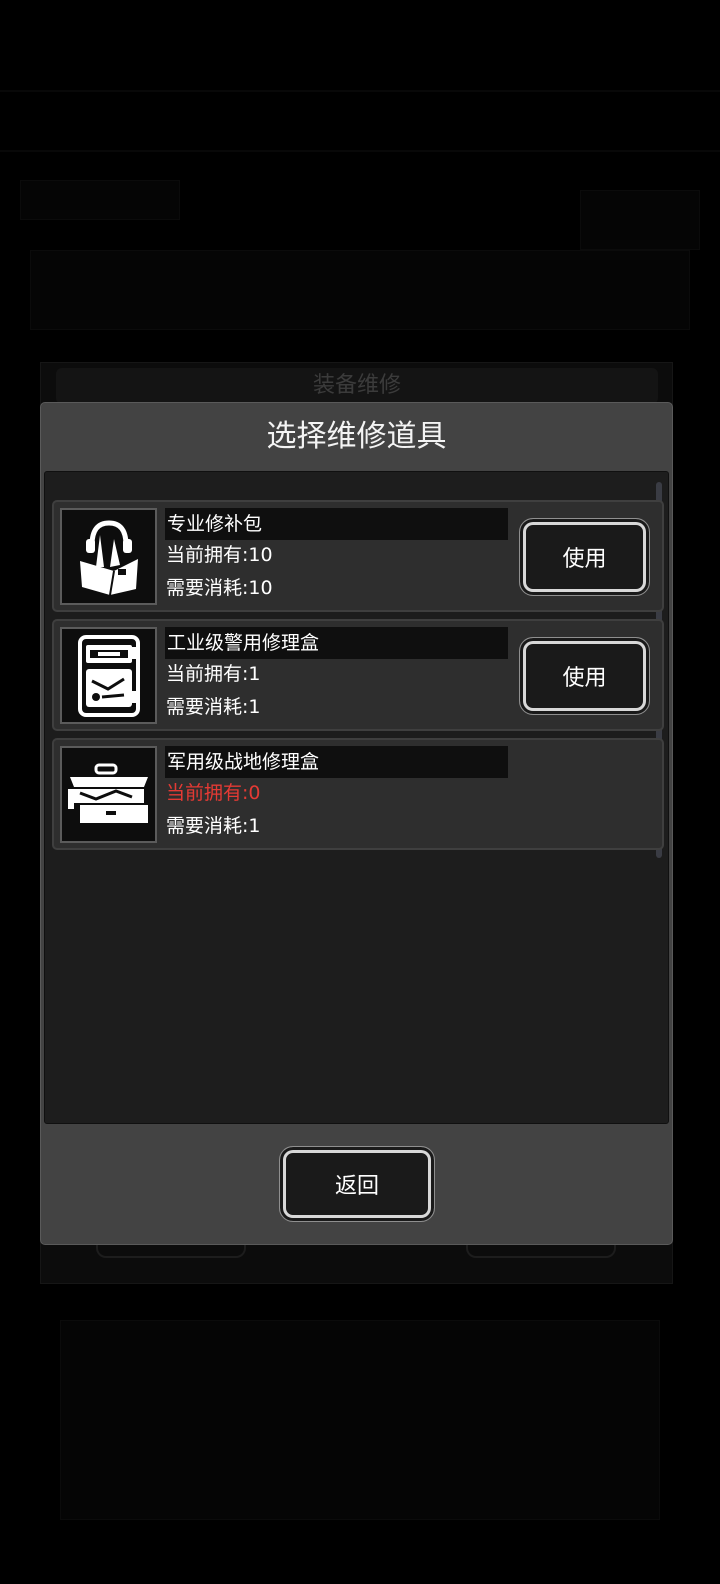  I want to click on item-owned-count: 当前拥有:1, so click(213, 674).